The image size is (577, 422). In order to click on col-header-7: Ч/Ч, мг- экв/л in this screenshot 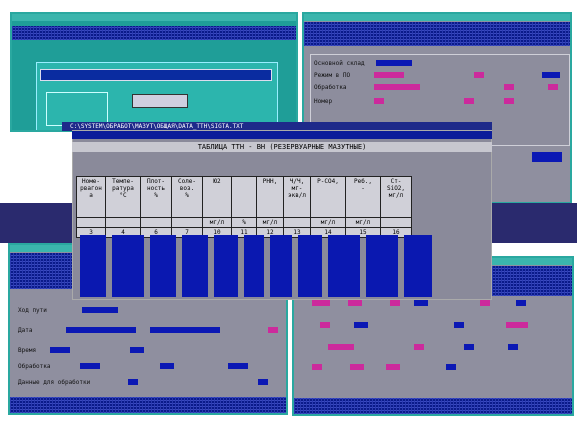, I will do `click(297, 197)`.